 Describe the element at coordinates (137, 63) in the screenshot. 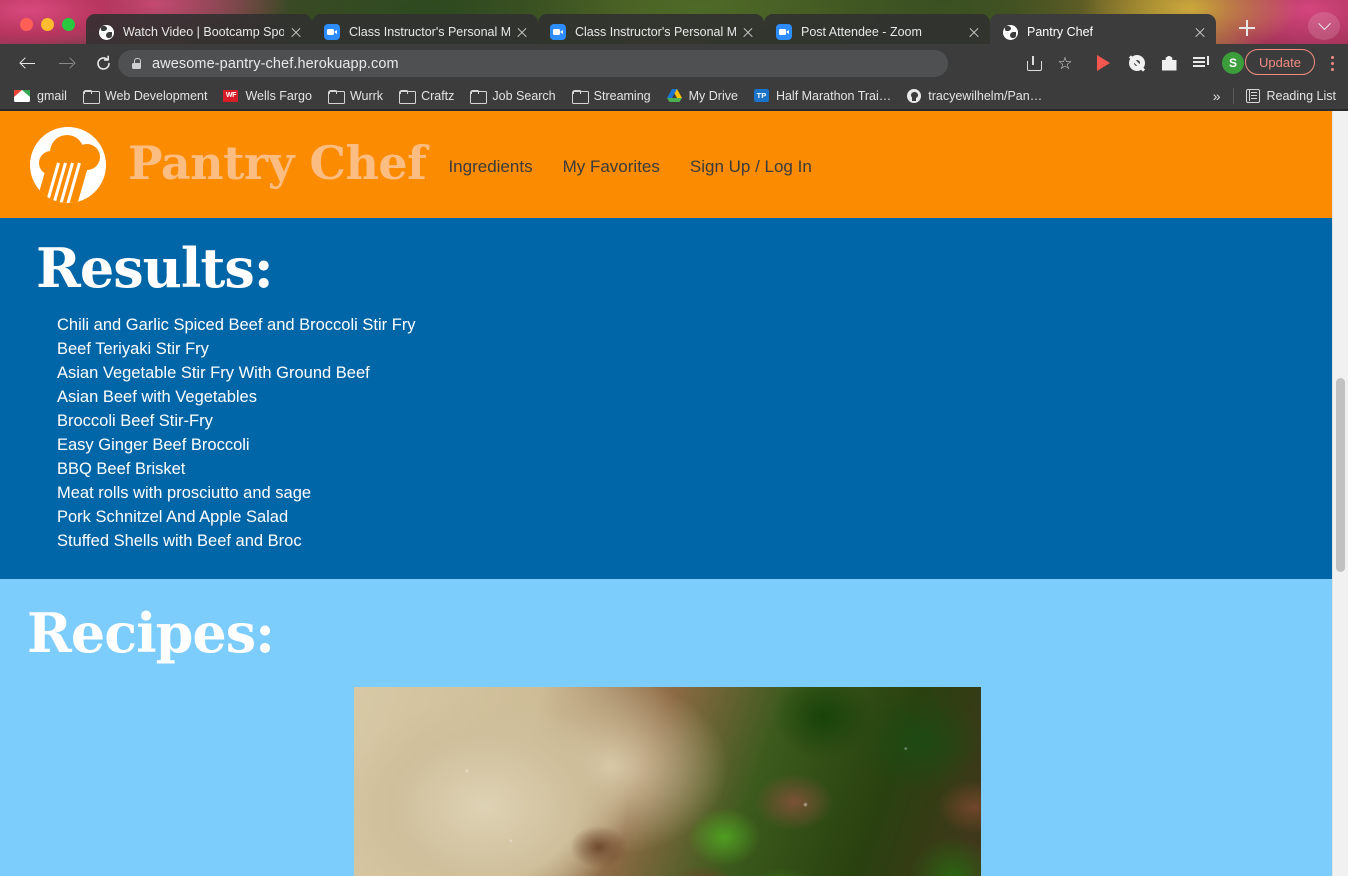

I see `lock-icon` at that location.